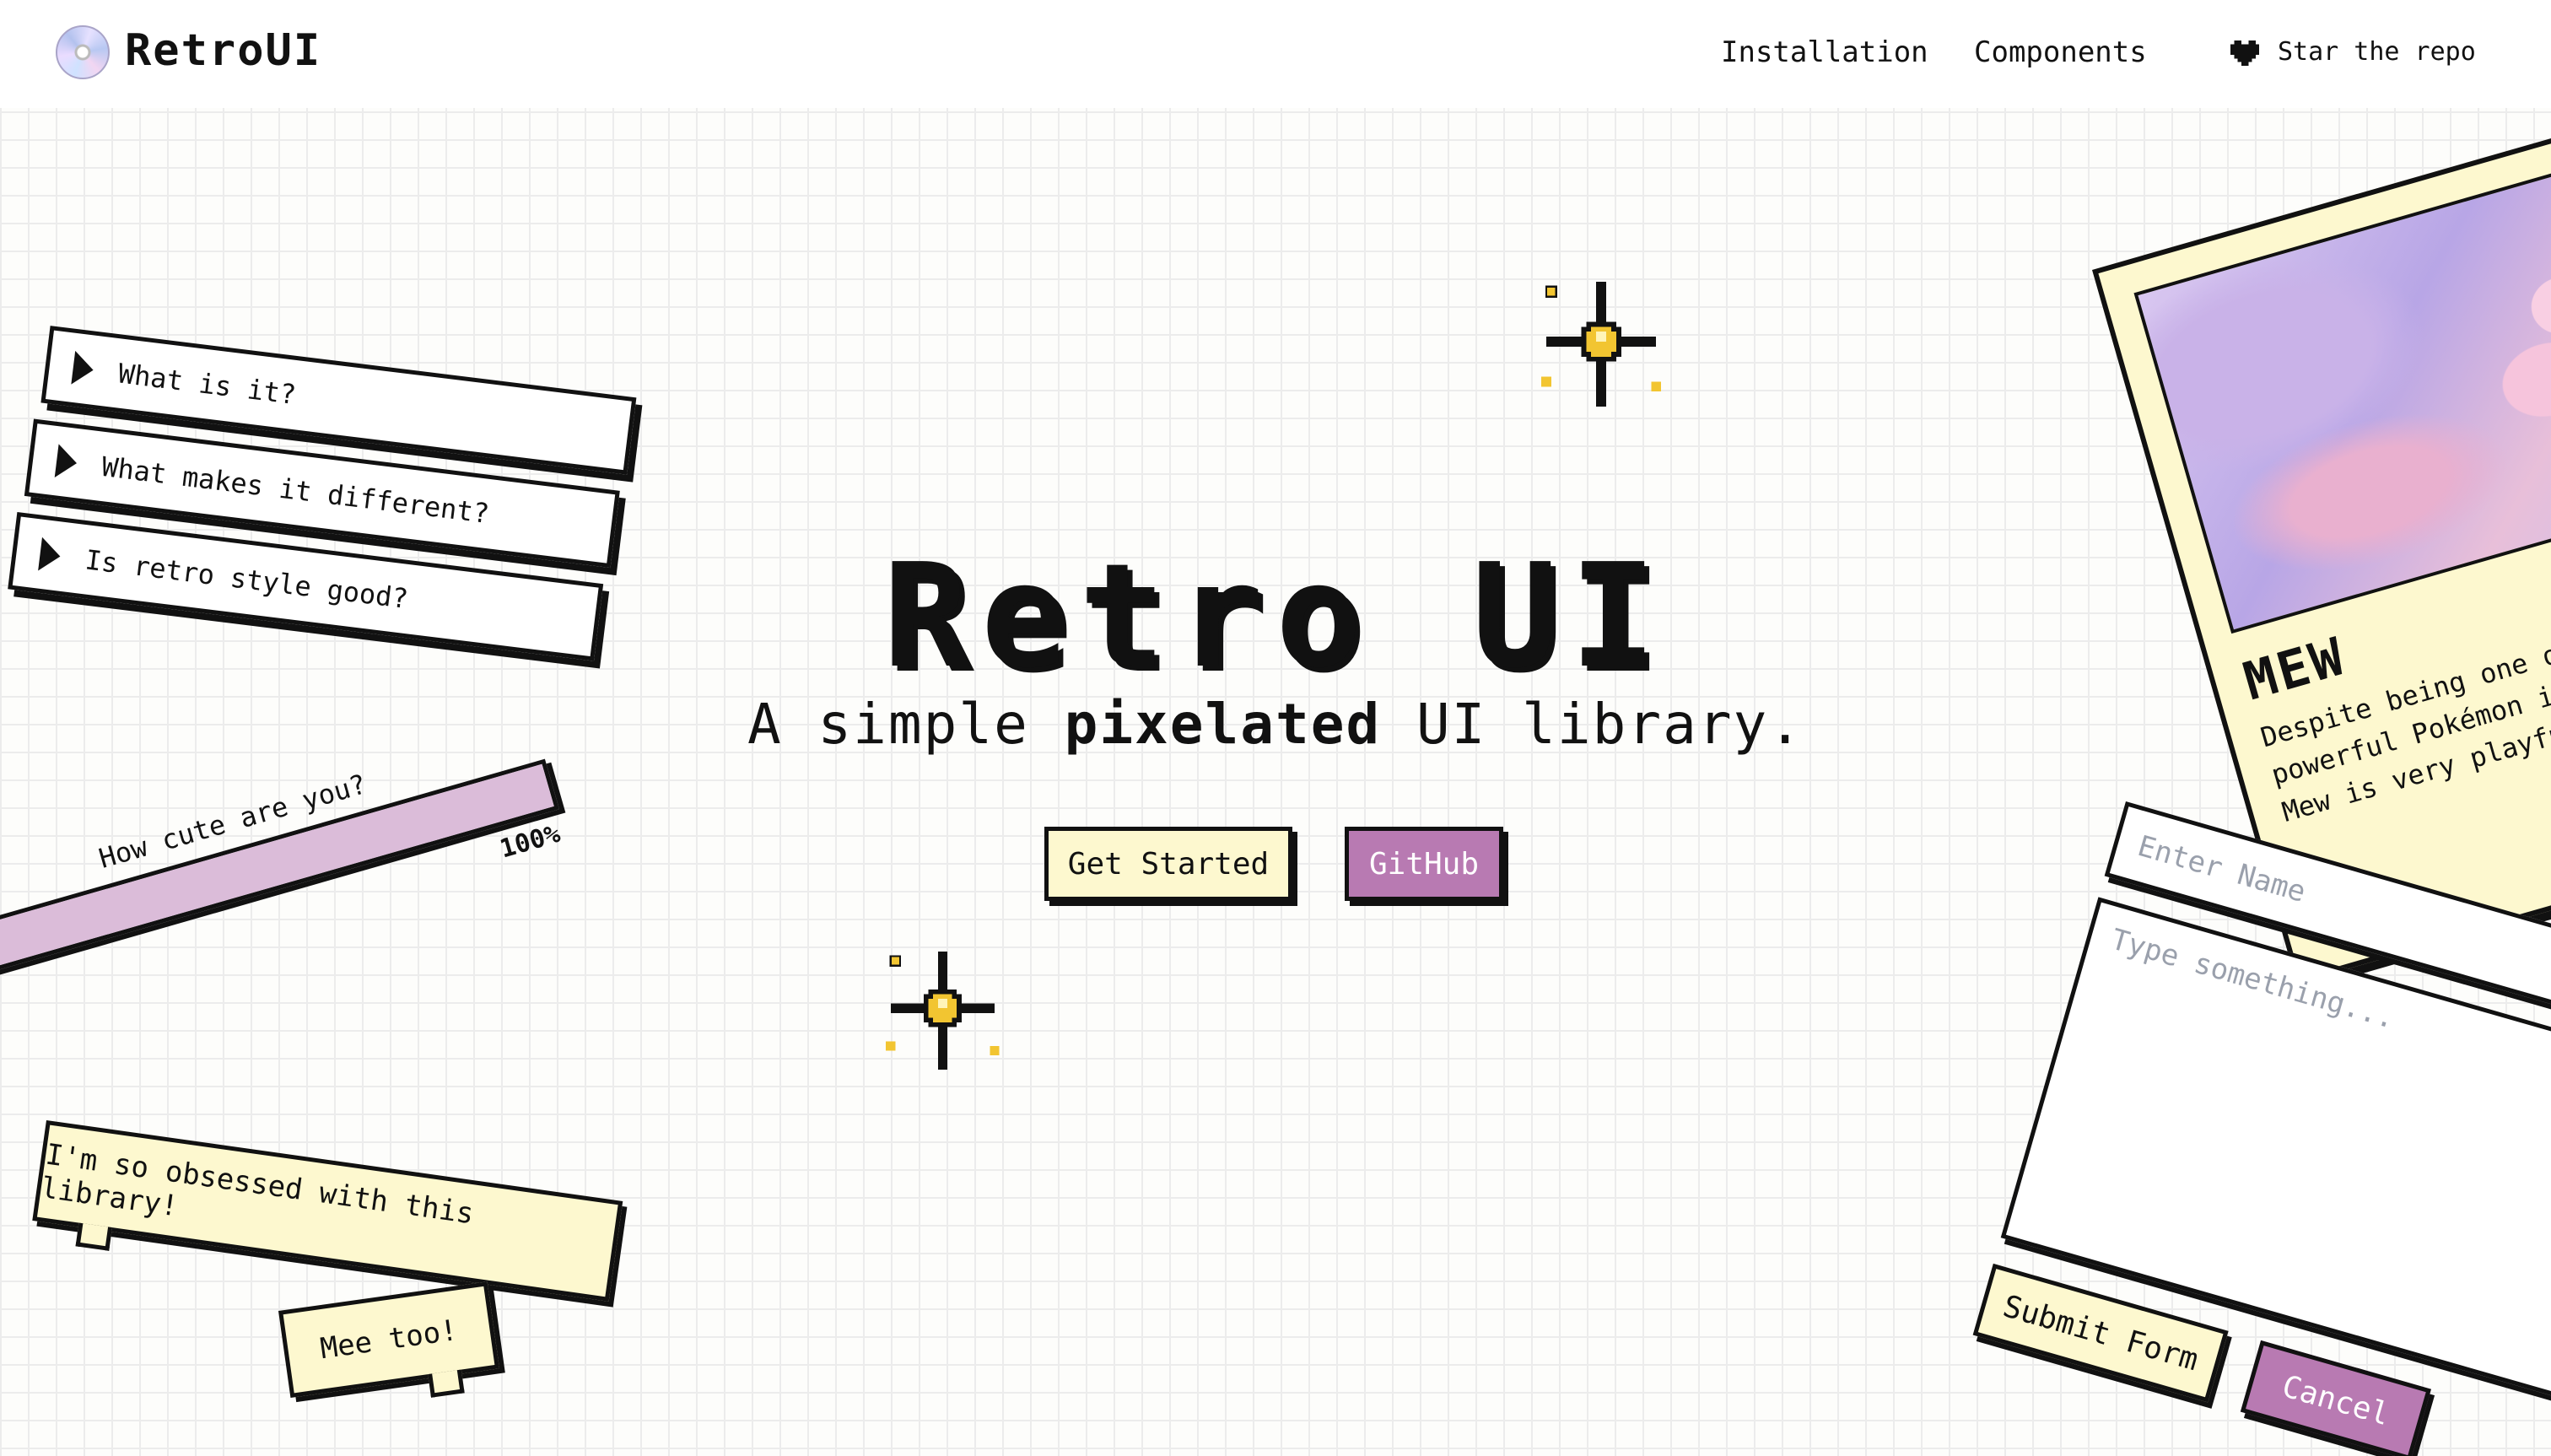 This screenshot has width=2551, height=1456. Describe the element at coordinates (1275, 616) in the screenshot. I see `hero-title: Retro UI` at that location.